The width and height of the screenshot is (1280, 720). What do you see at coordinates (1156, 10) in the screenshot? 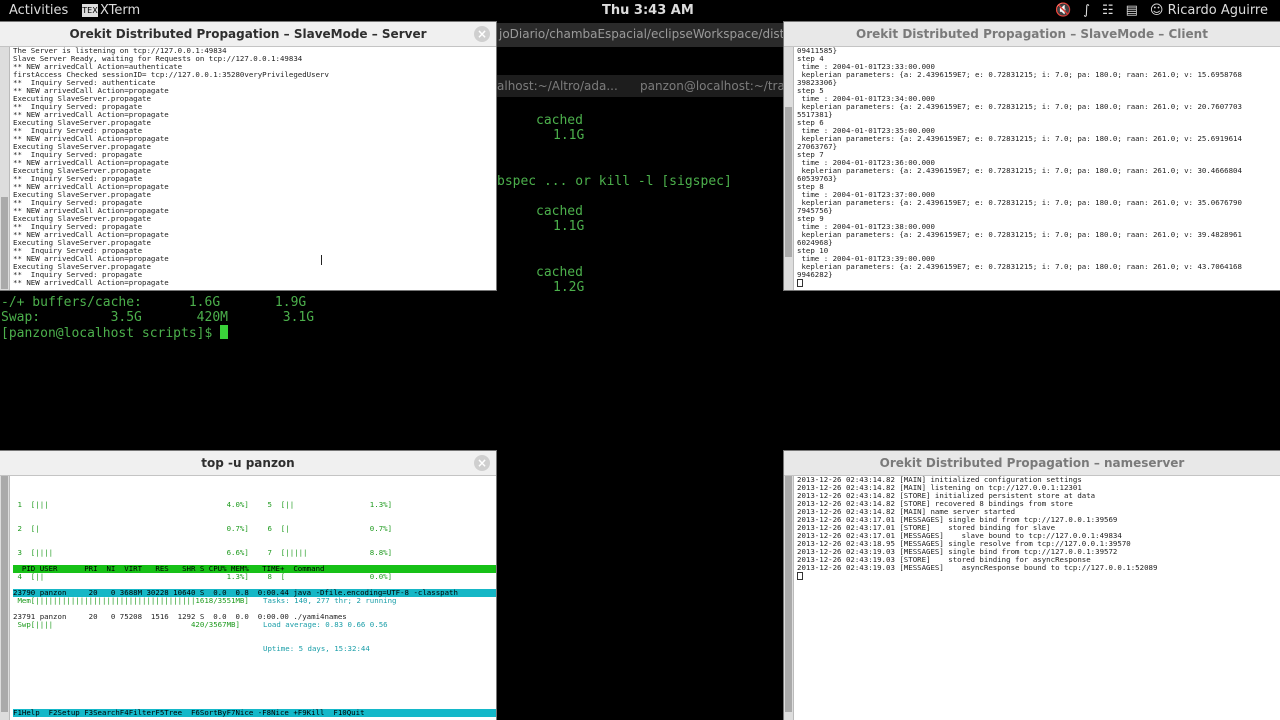
I see `user-icon: ☺` at bounding box center [1156, 10].